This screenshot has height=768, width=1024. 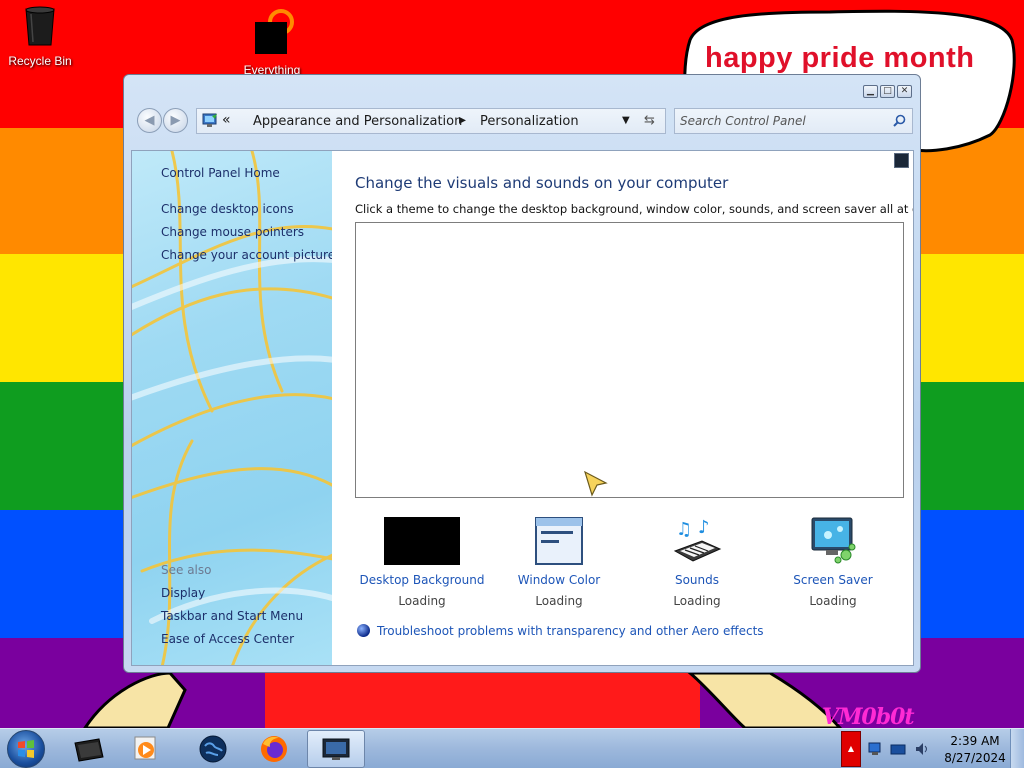 What do you see at coordinates (904, 91) in the screenshot?
I see `close-button: ✕` at bounding box center [904, 91].